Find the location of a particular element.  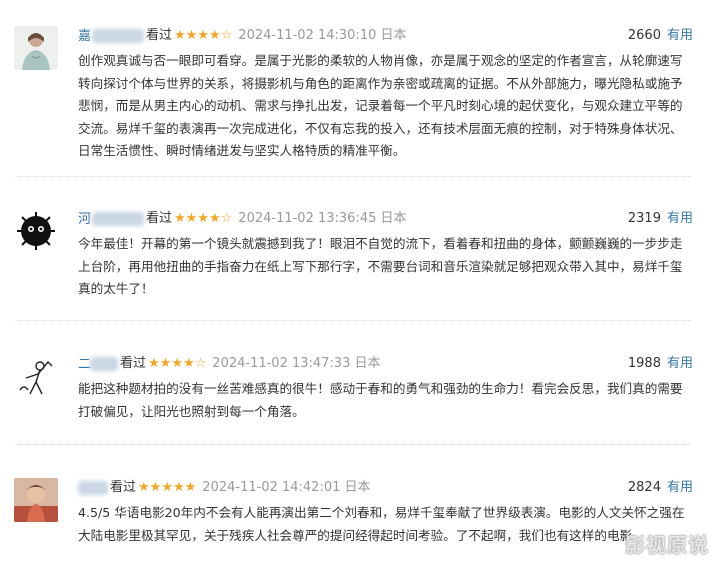

username-link is located at coordinates (93, 488).